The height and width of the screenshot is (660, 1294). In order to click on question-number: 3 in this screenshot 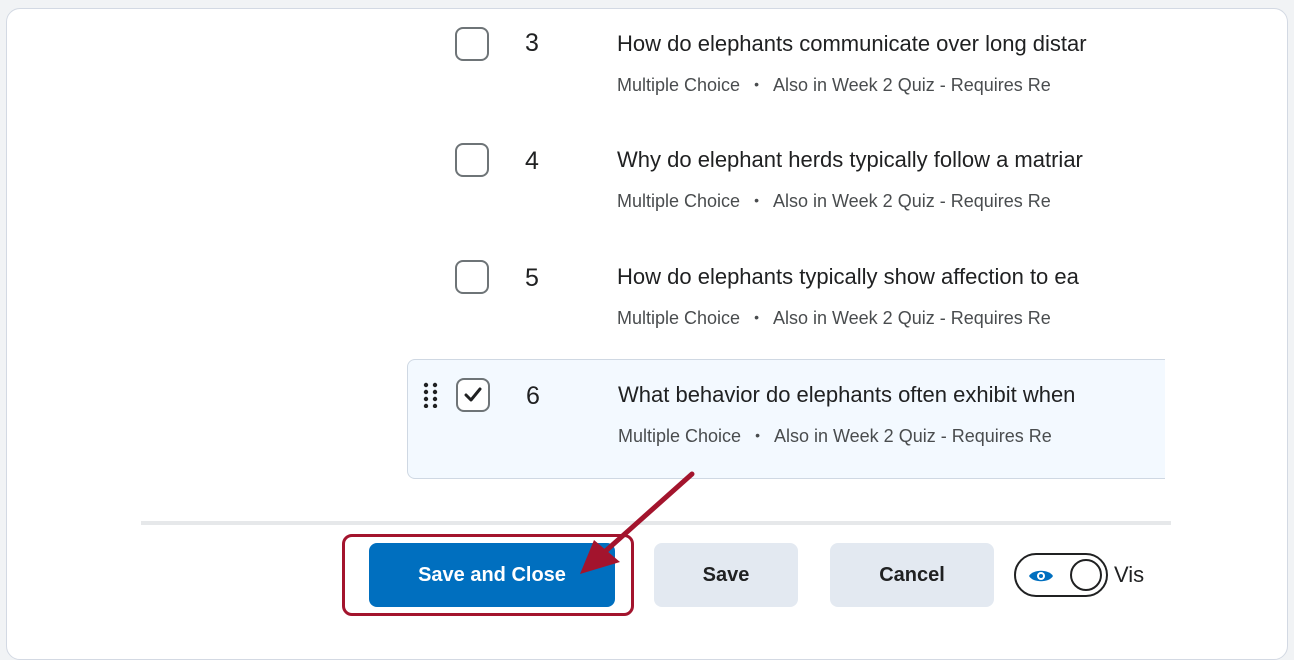, I will do `click(532, 43)`.